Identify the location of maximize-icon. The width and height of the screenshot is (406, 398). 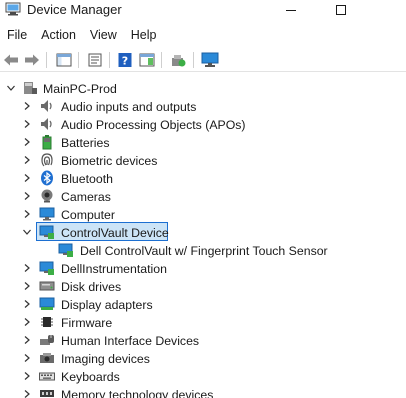
(341, 10).